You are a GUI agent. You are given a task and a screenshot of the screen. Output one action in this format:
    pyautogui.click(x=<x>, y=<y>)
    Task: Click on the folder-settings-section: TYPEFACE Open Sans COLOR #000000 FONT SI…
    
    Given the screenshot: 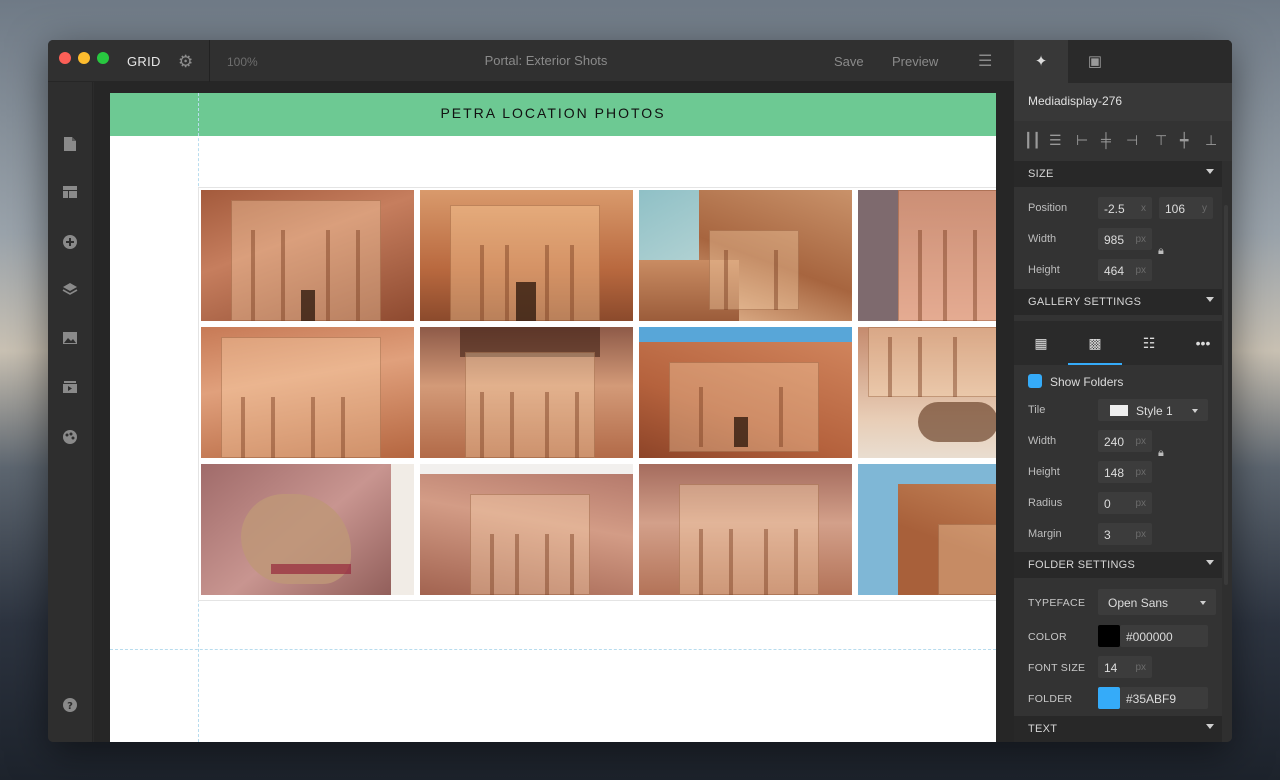 What is the action you would take?
    pyautogui.click(x=1118, y=647)
    